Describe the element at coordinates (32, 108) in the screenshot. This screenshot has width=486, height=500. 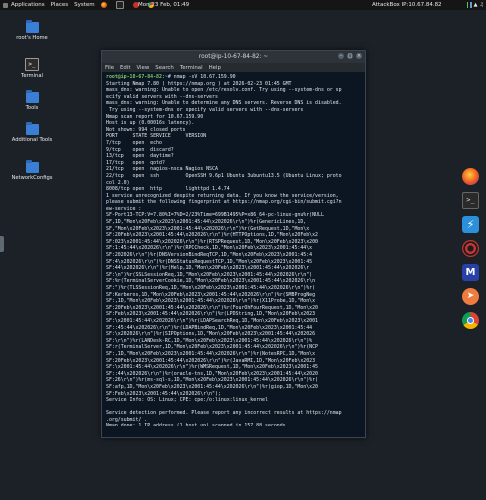
I see `desktop-icon-label: Tools` at that location.